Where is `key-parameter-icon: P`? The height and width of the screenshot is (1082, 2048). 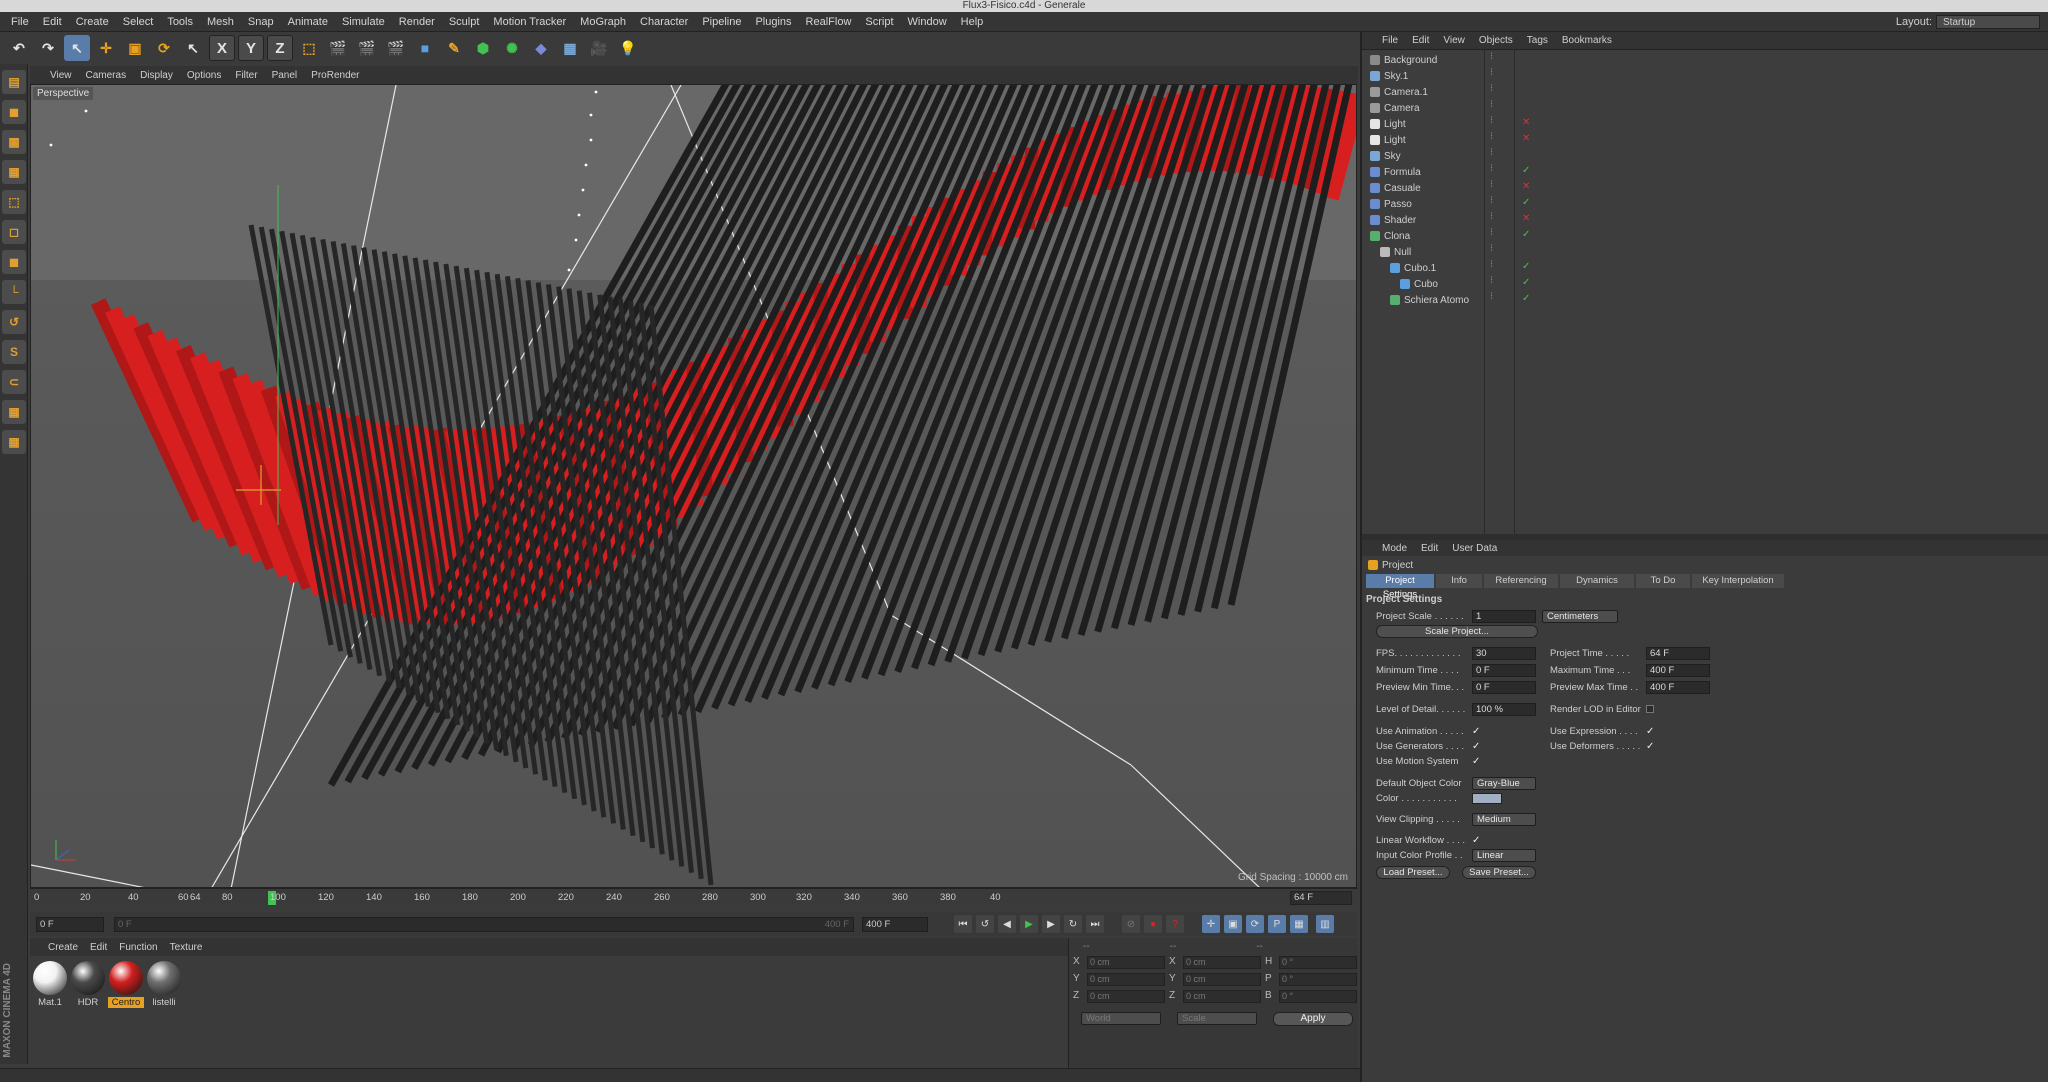 key-parameter-icon: P is located at coordinates (1277, 924).